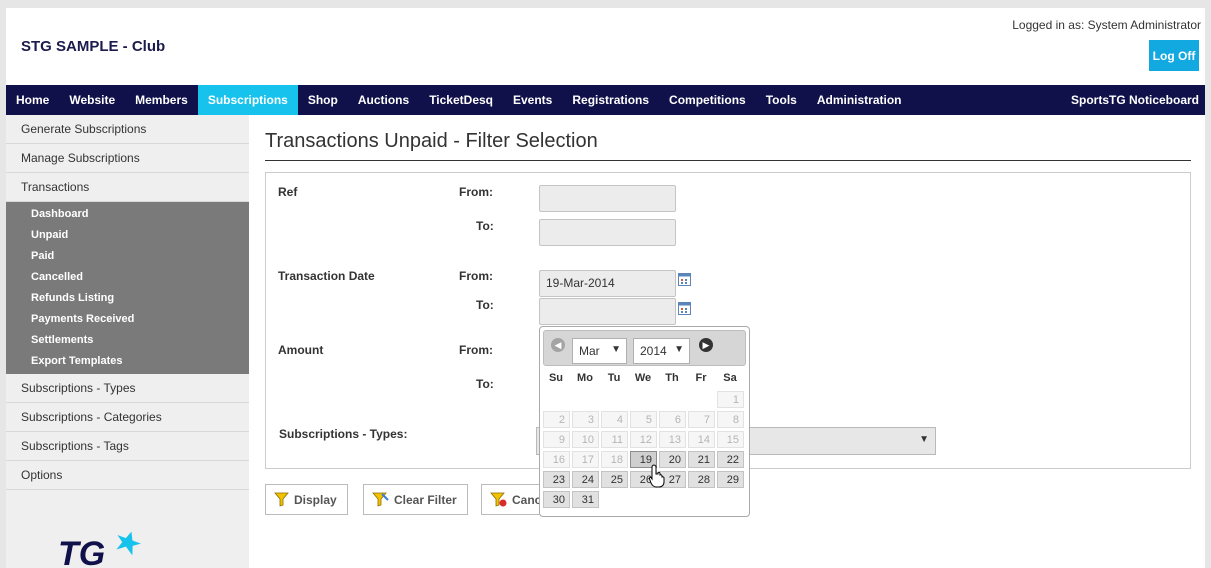  I want to click on year-select: 2014 ▼, so click(661, 351).